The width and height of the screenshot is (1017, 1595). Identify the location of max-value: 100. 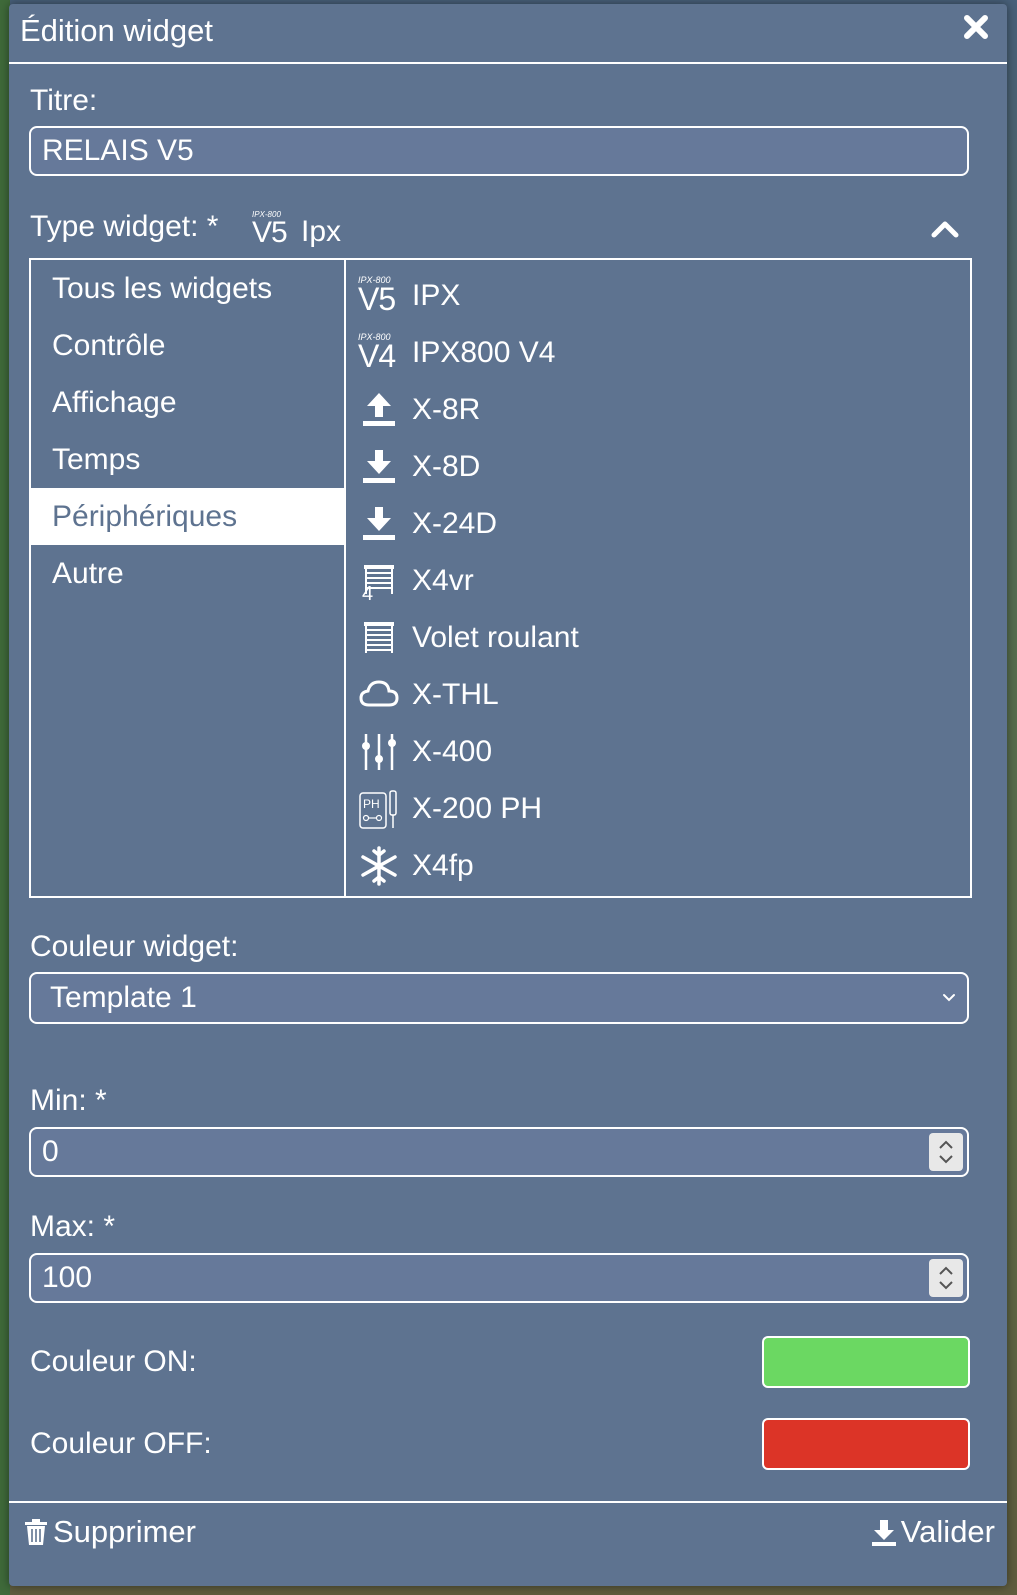
(67, 1277).